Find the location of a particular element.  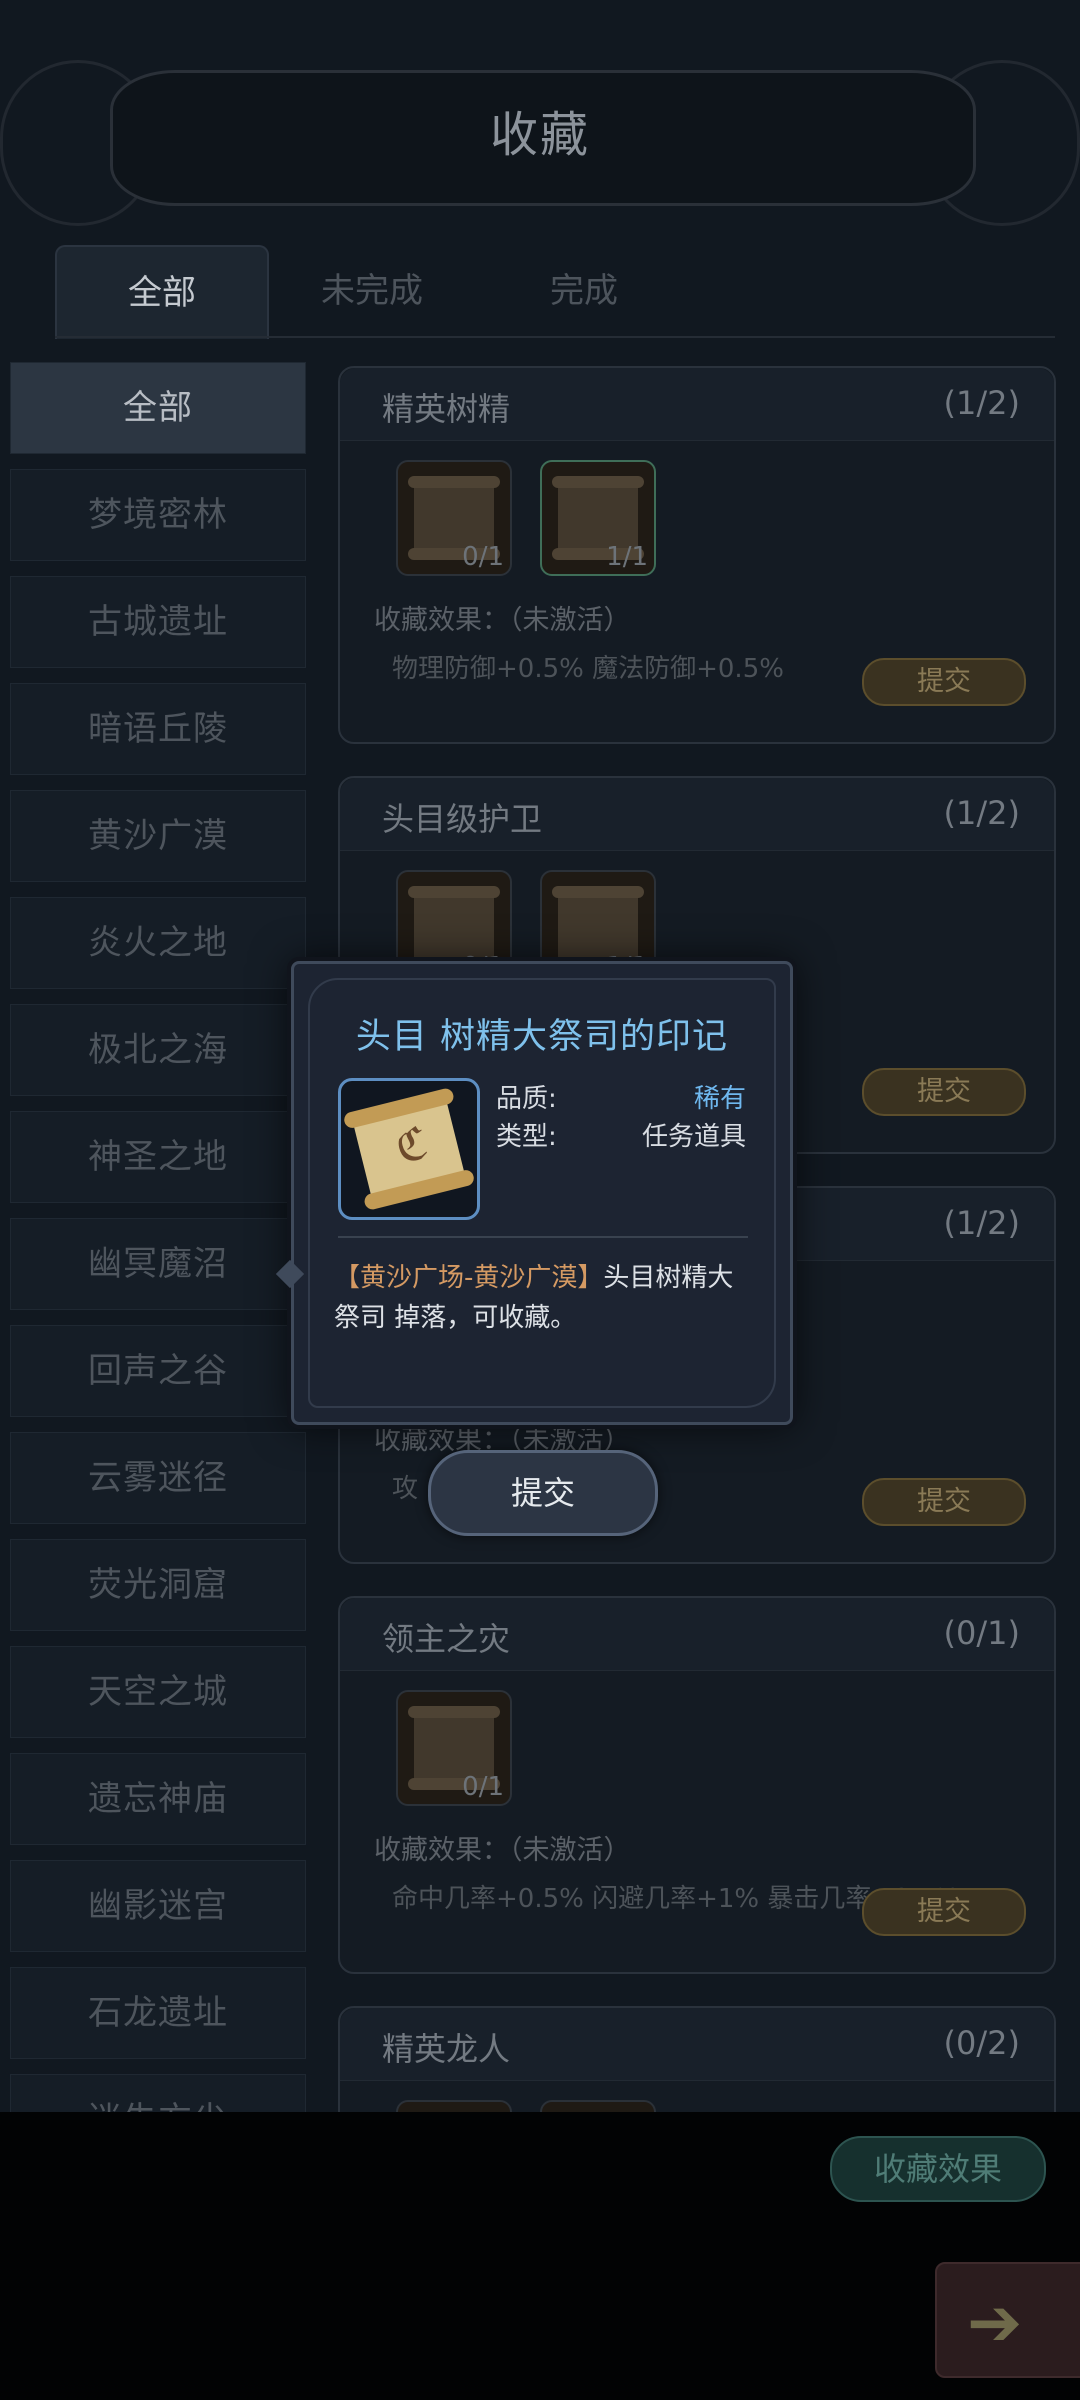

item-slot: 1/1 is located at coordinates (598, 518).